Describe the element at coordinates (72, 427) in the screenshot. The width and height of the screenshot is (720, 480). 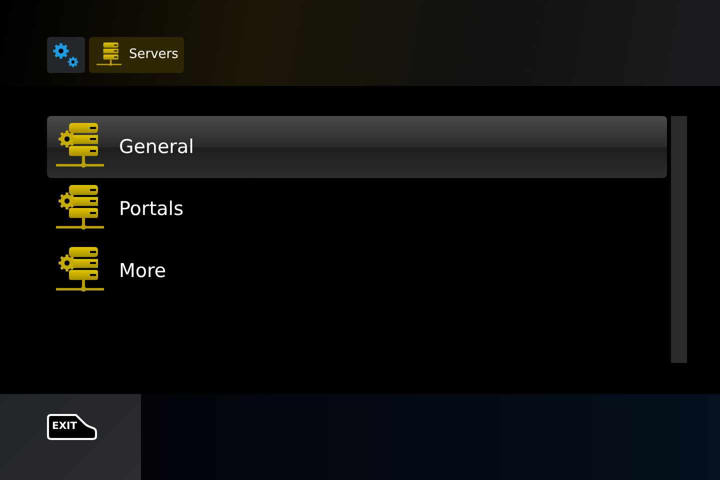
I see `exit-key: EXIT` at that location.